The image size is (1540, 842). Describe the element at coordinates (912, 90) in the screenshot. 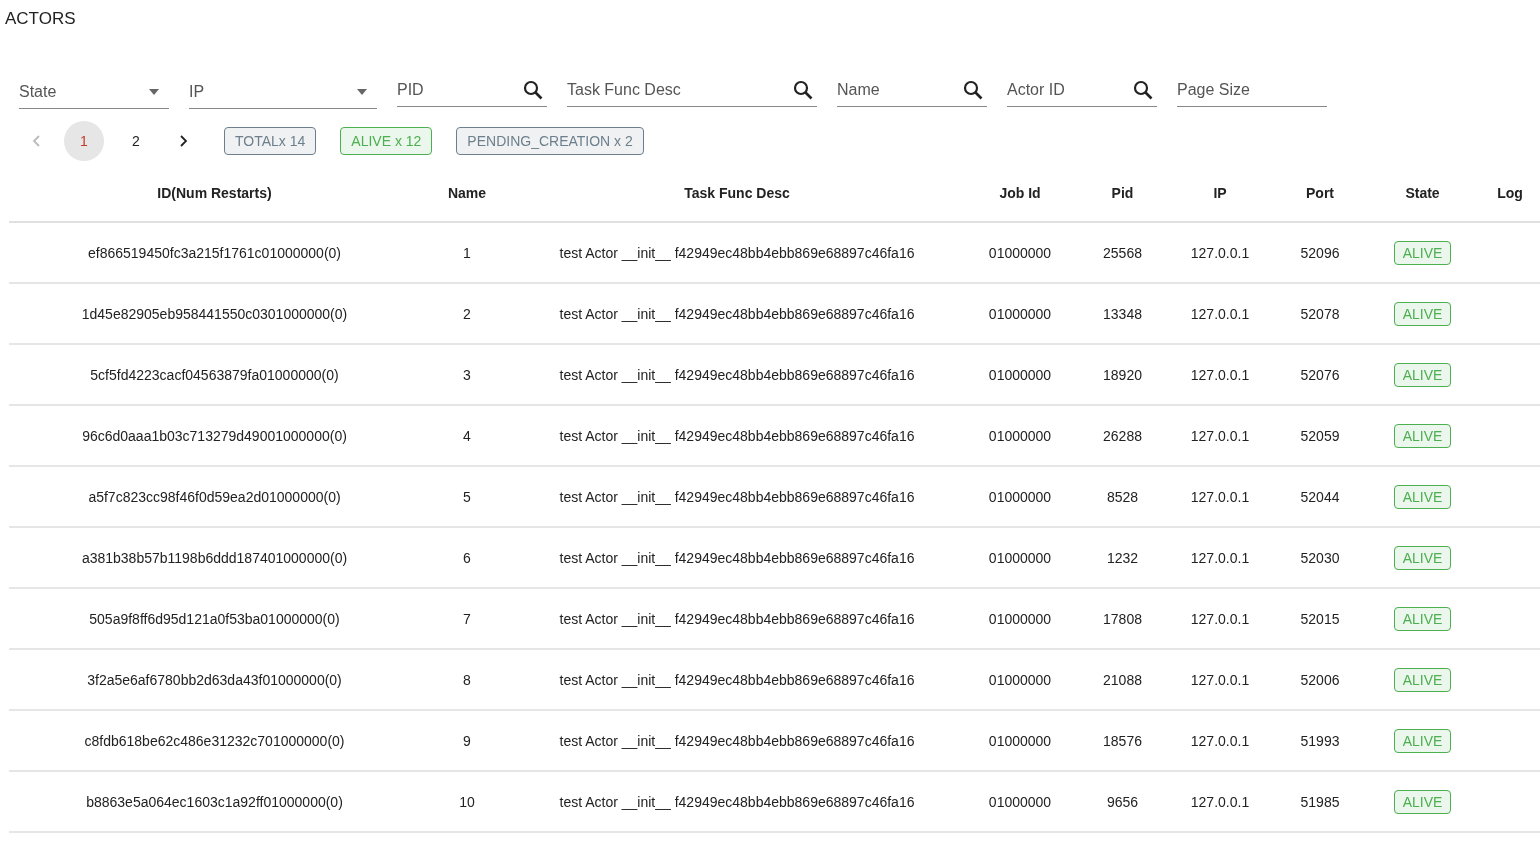

I see `search-field: Name` at that location.